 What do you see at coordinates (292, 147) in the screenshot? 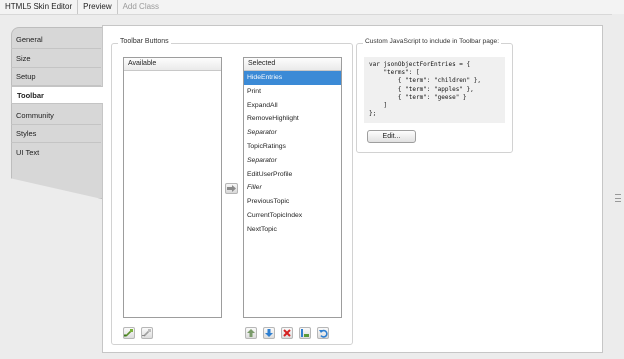
I see `selected-list-item: TopicRatings` at bounding box center [292, 147].